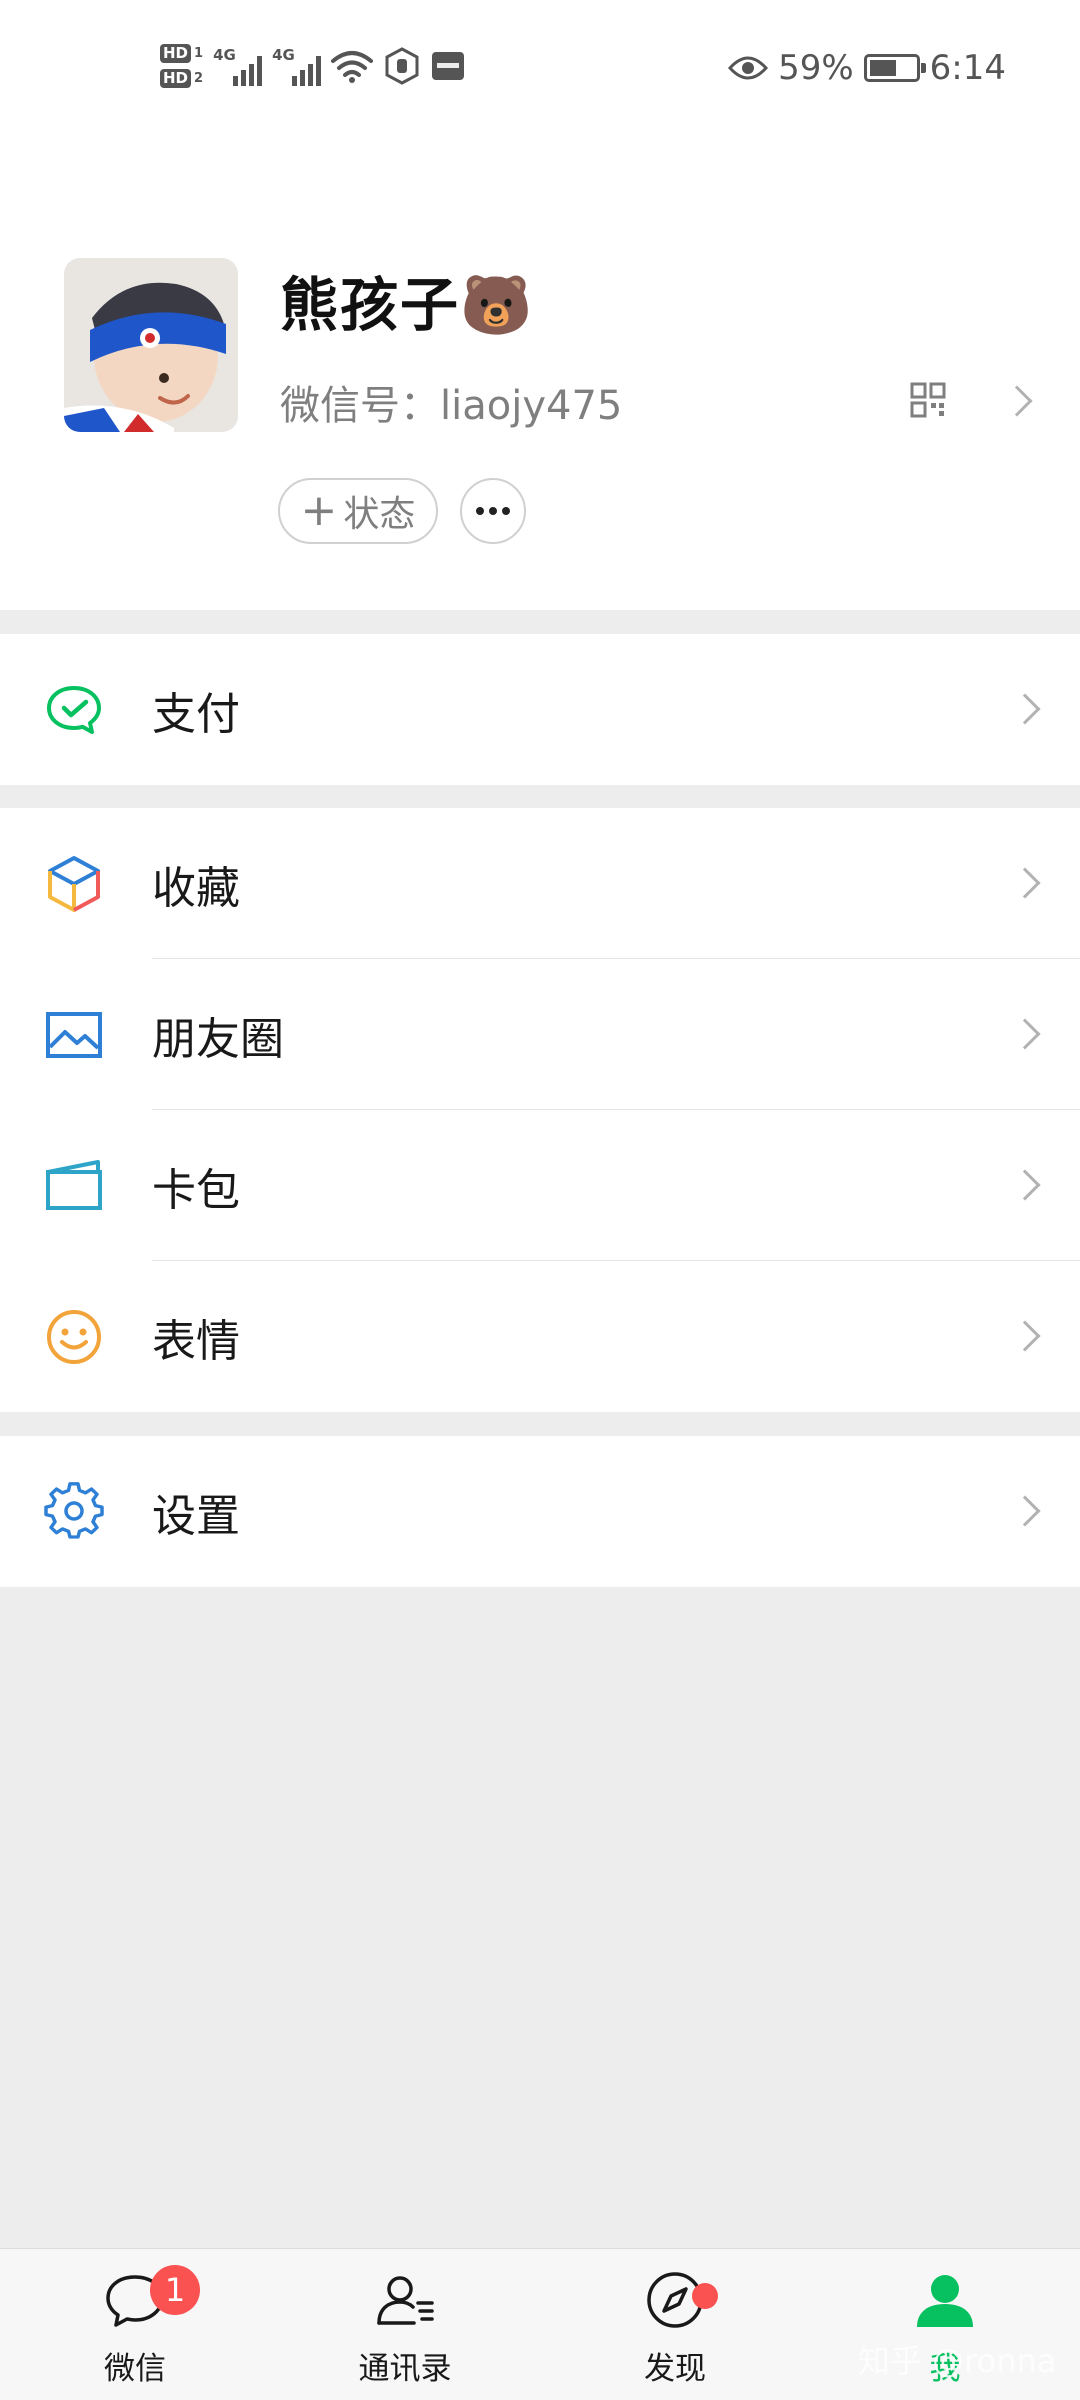  I want to click on status-bar-left: HD 1 HD 2 4G 4G, so click(312, 66).